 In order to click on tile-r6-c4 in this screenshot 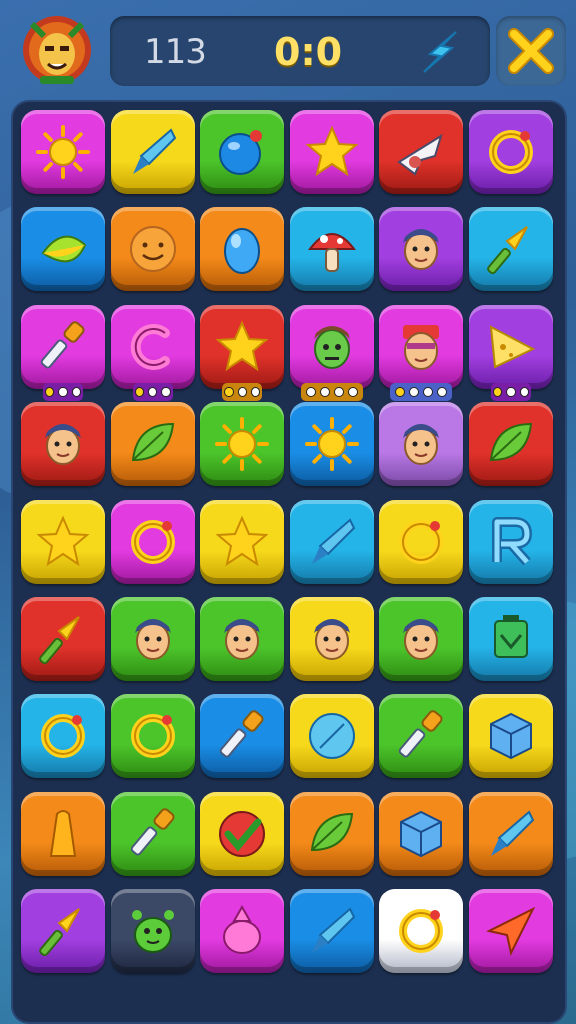, I will do `click(331, 639)`.